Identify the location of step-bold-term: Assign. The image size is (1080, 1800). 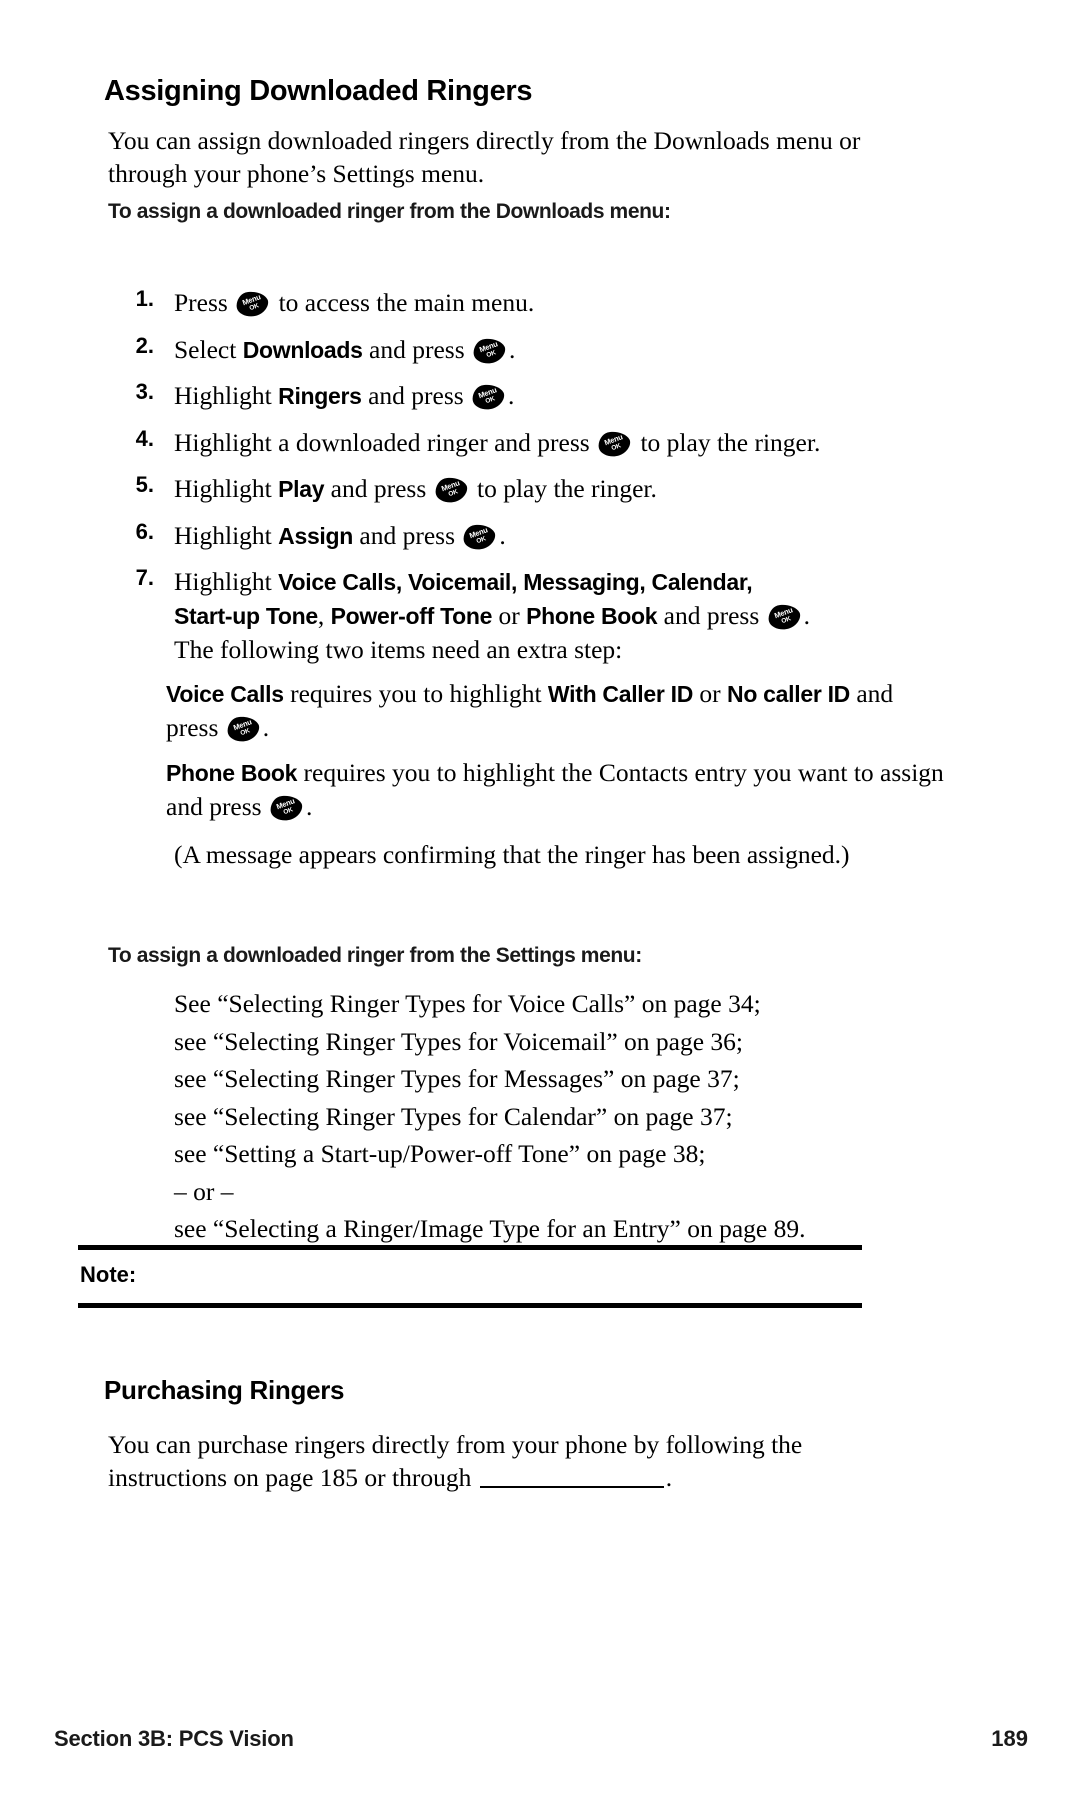
(316, 535).